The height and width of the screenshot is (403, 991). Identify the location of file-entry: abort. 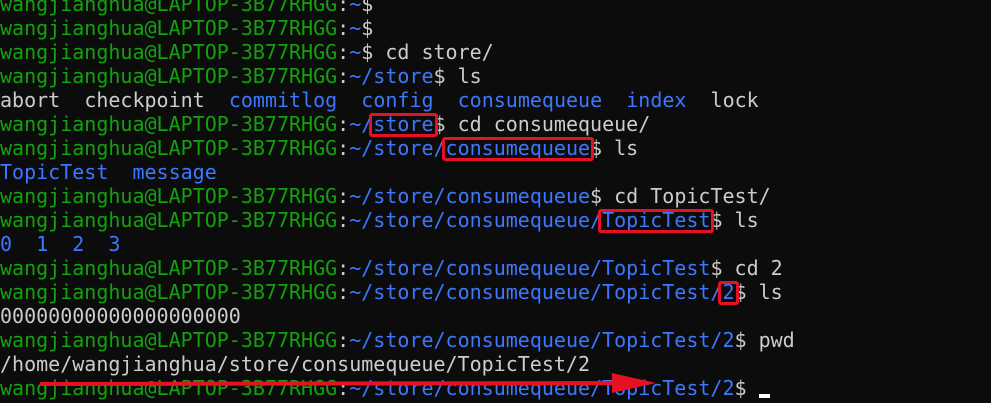
(30, 100).